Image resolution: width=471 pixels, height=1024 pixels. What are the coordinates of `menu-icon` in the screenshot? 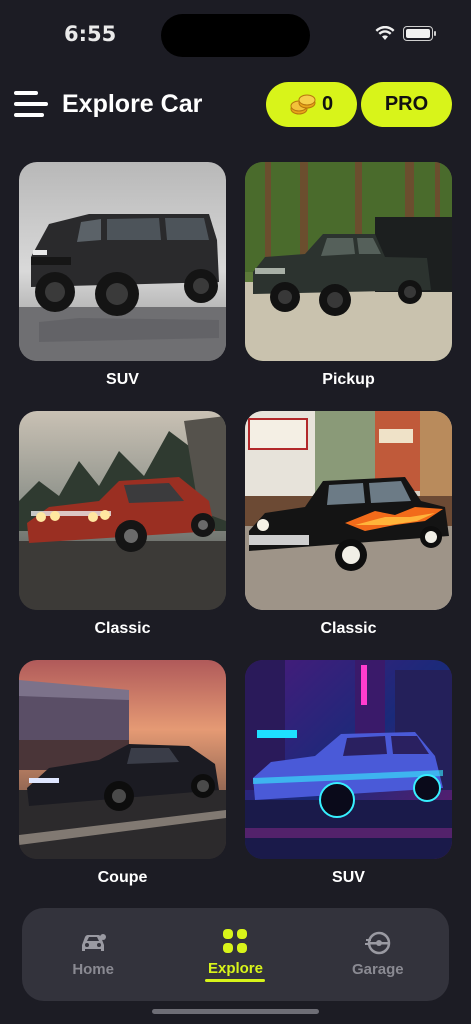 It's located at (31, 105).